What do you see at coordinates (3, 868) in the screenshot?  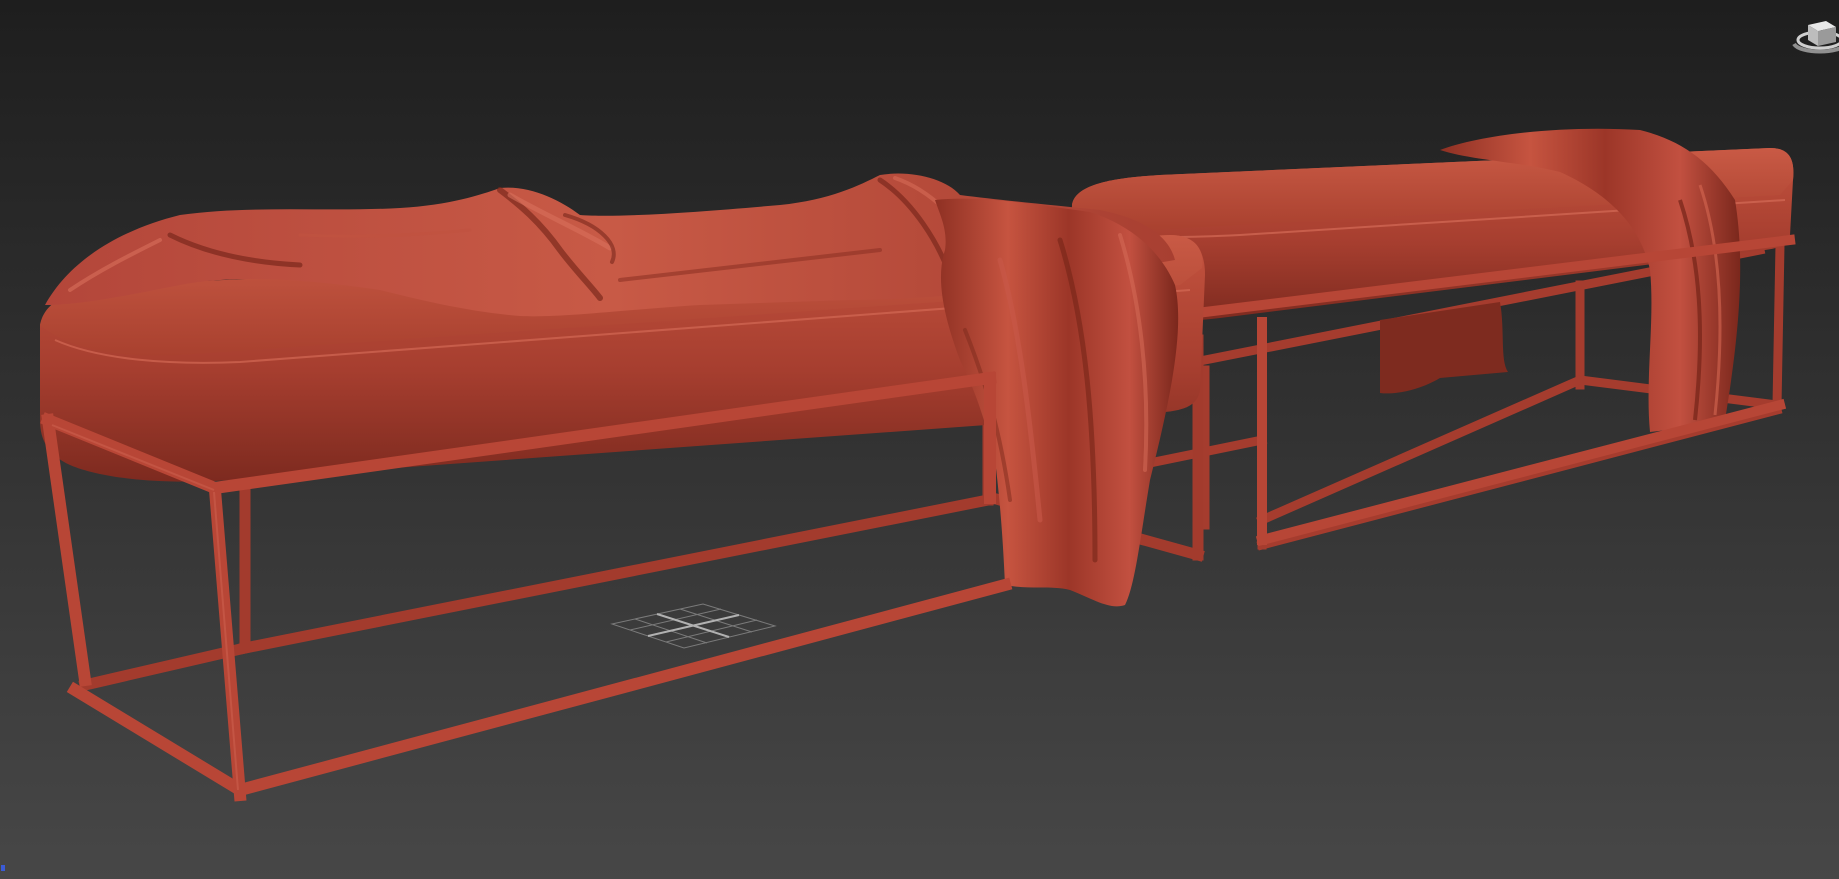 I see `axis-marker-icon` at bounding box center [3, 868].